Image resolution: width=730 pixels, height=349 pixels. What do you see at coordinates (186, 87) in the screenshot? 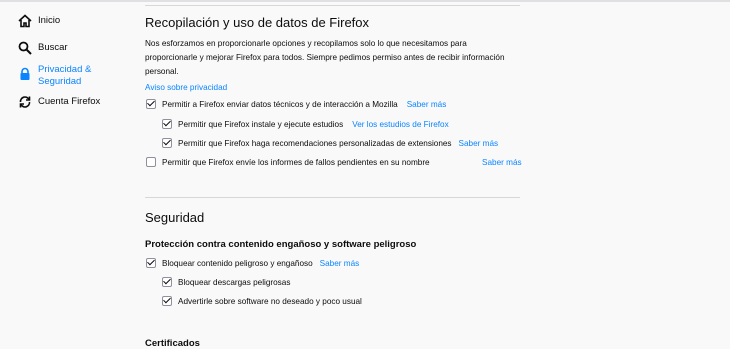
I see `privacy-notice-link: Aviso sobre privacidad` at bounding box center [186, 87].